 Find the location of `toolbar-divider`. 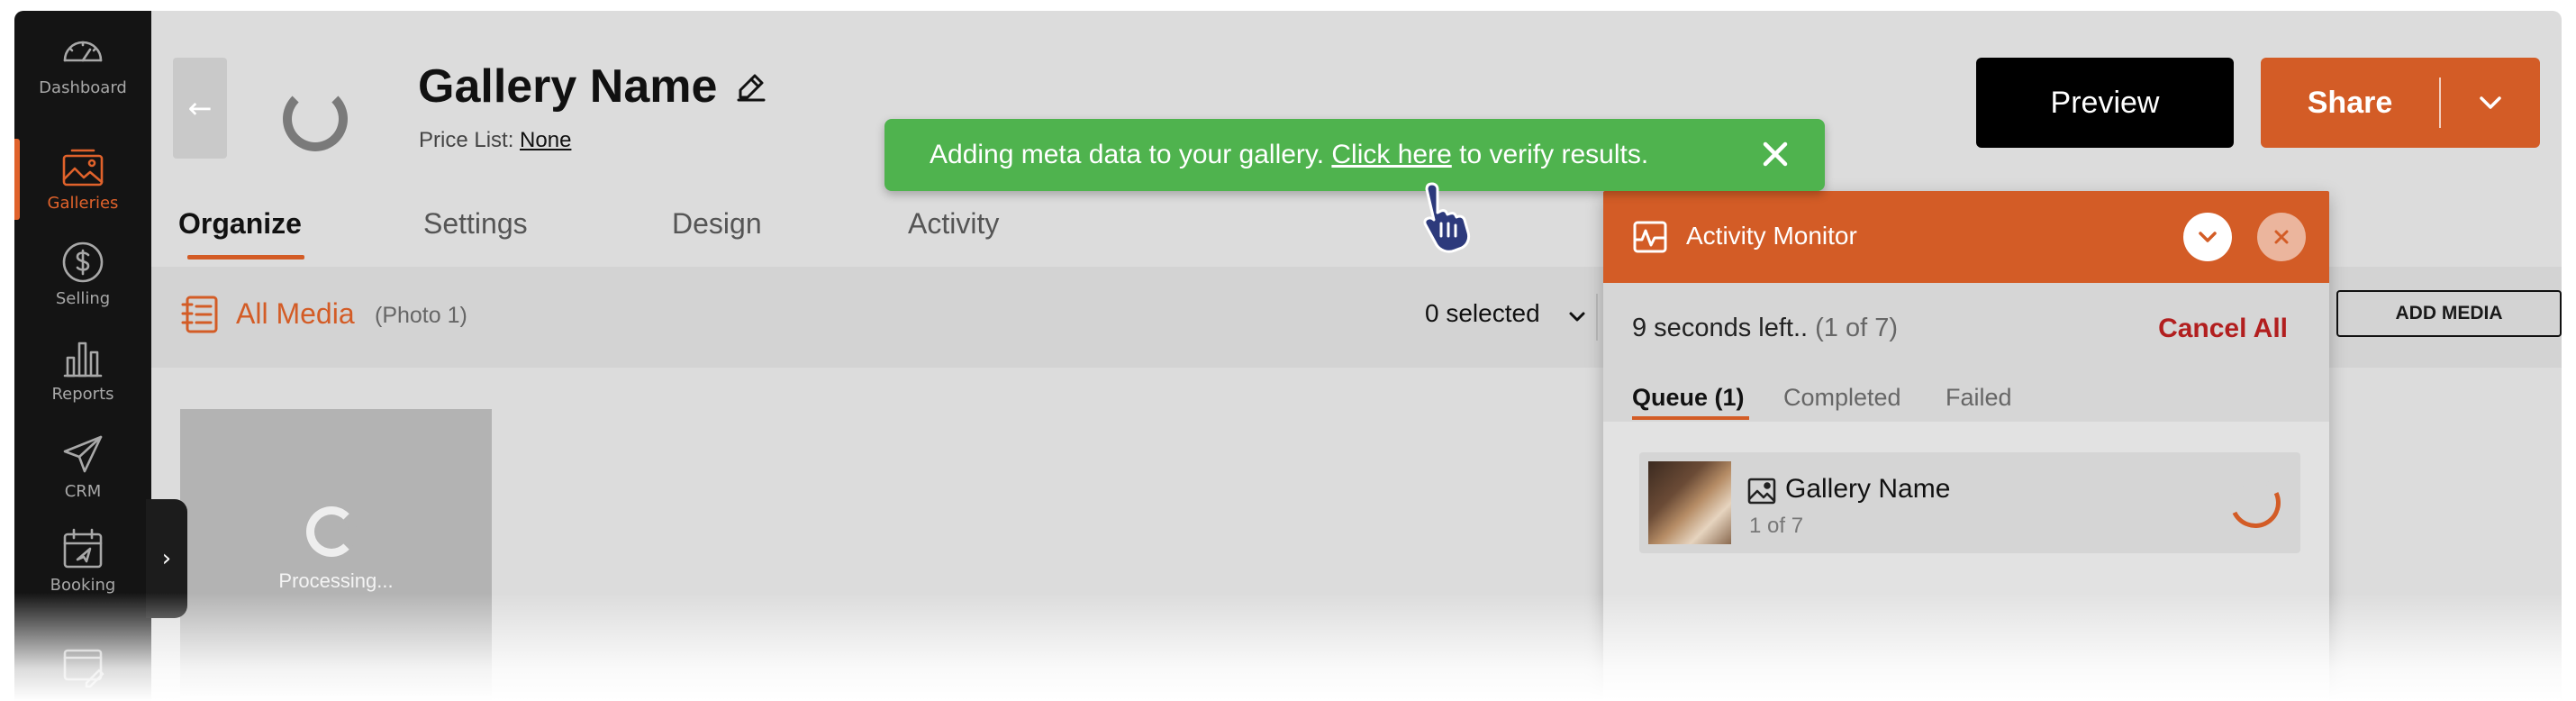

toolbar-divider is located at coordinates (1597, 318).